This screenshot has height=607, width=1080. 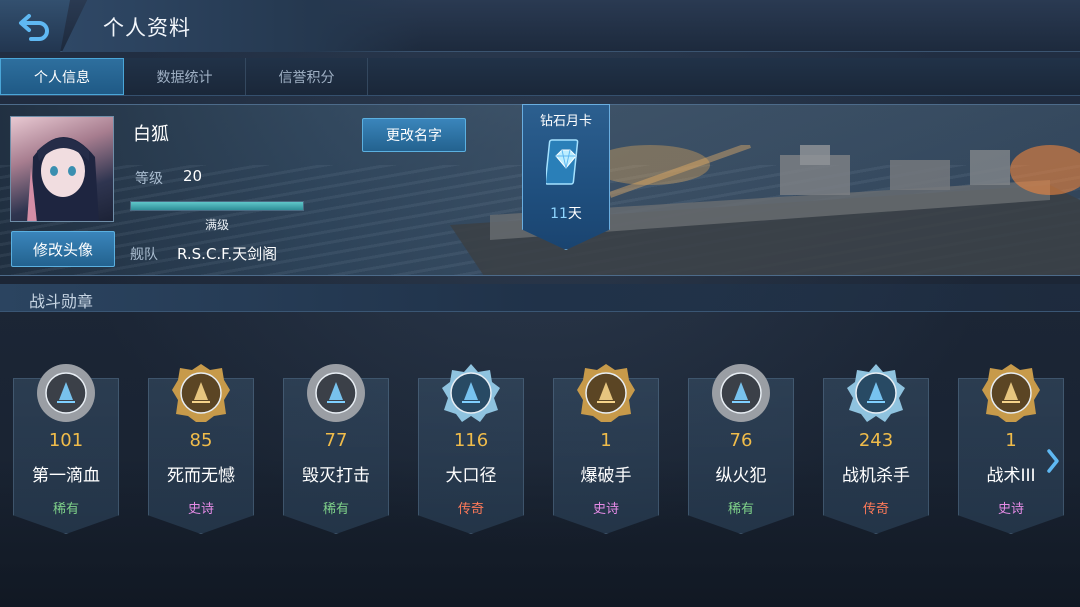 What do you see at coordinates (63, 179) in the screenshot?
I see `avatar-portrait` at bounding box center [63, 179].